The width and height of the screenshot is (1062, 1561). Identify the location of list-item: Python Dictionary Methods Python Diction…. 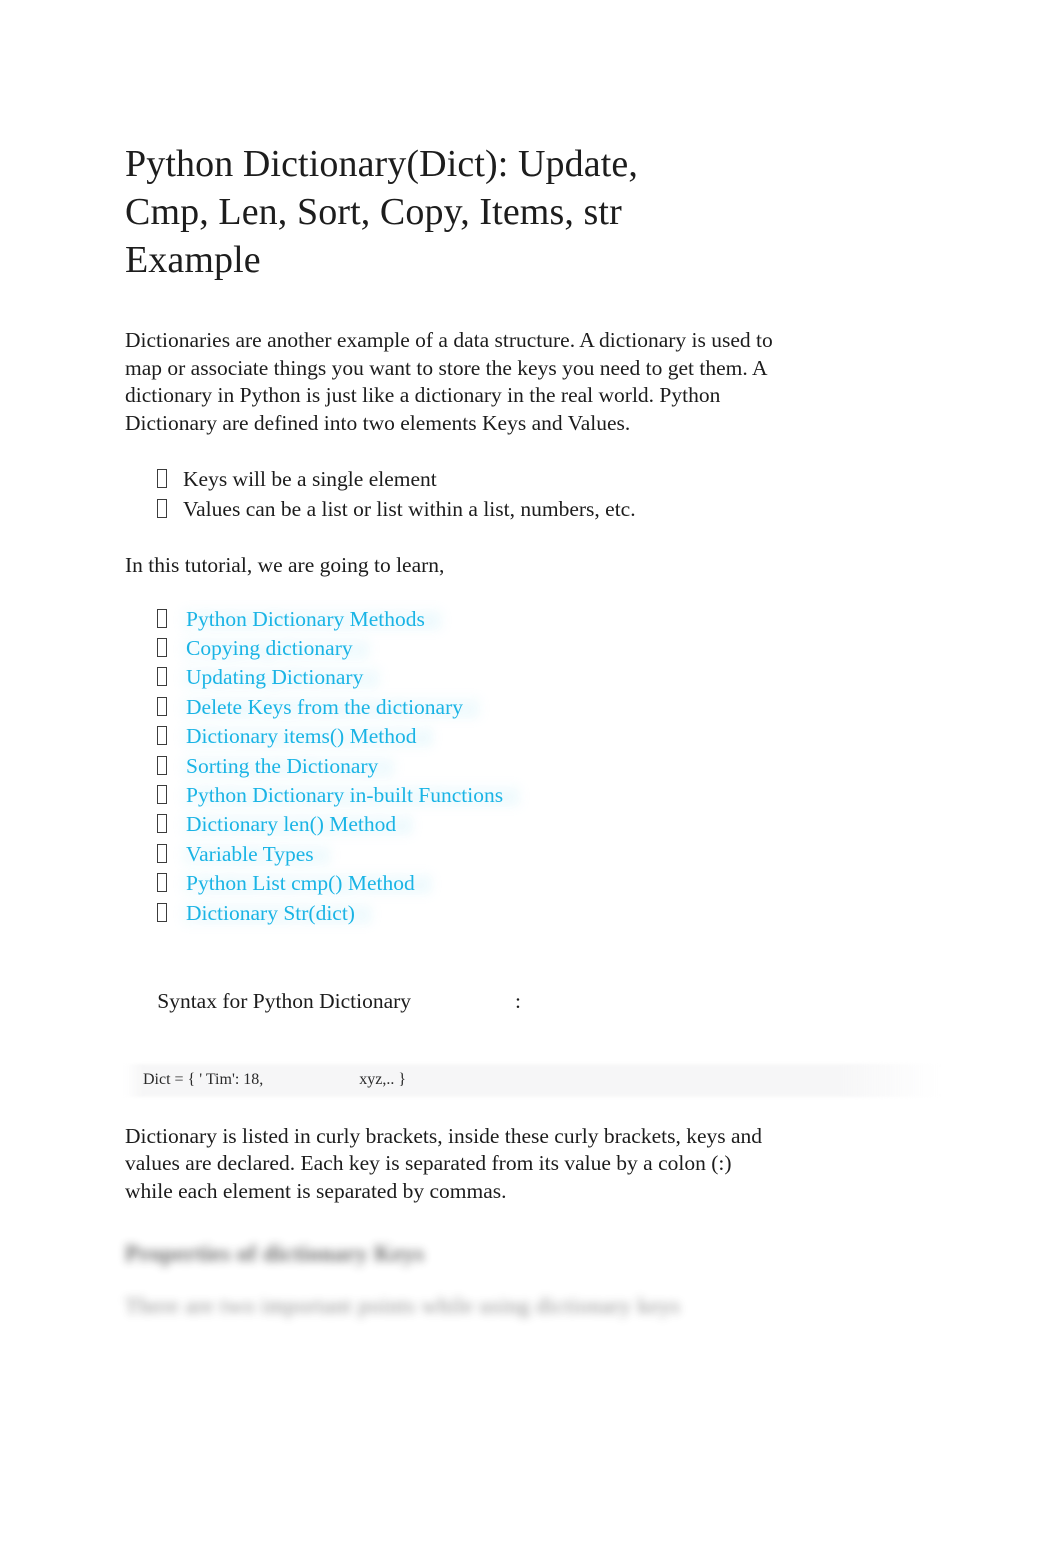
(532, 620).